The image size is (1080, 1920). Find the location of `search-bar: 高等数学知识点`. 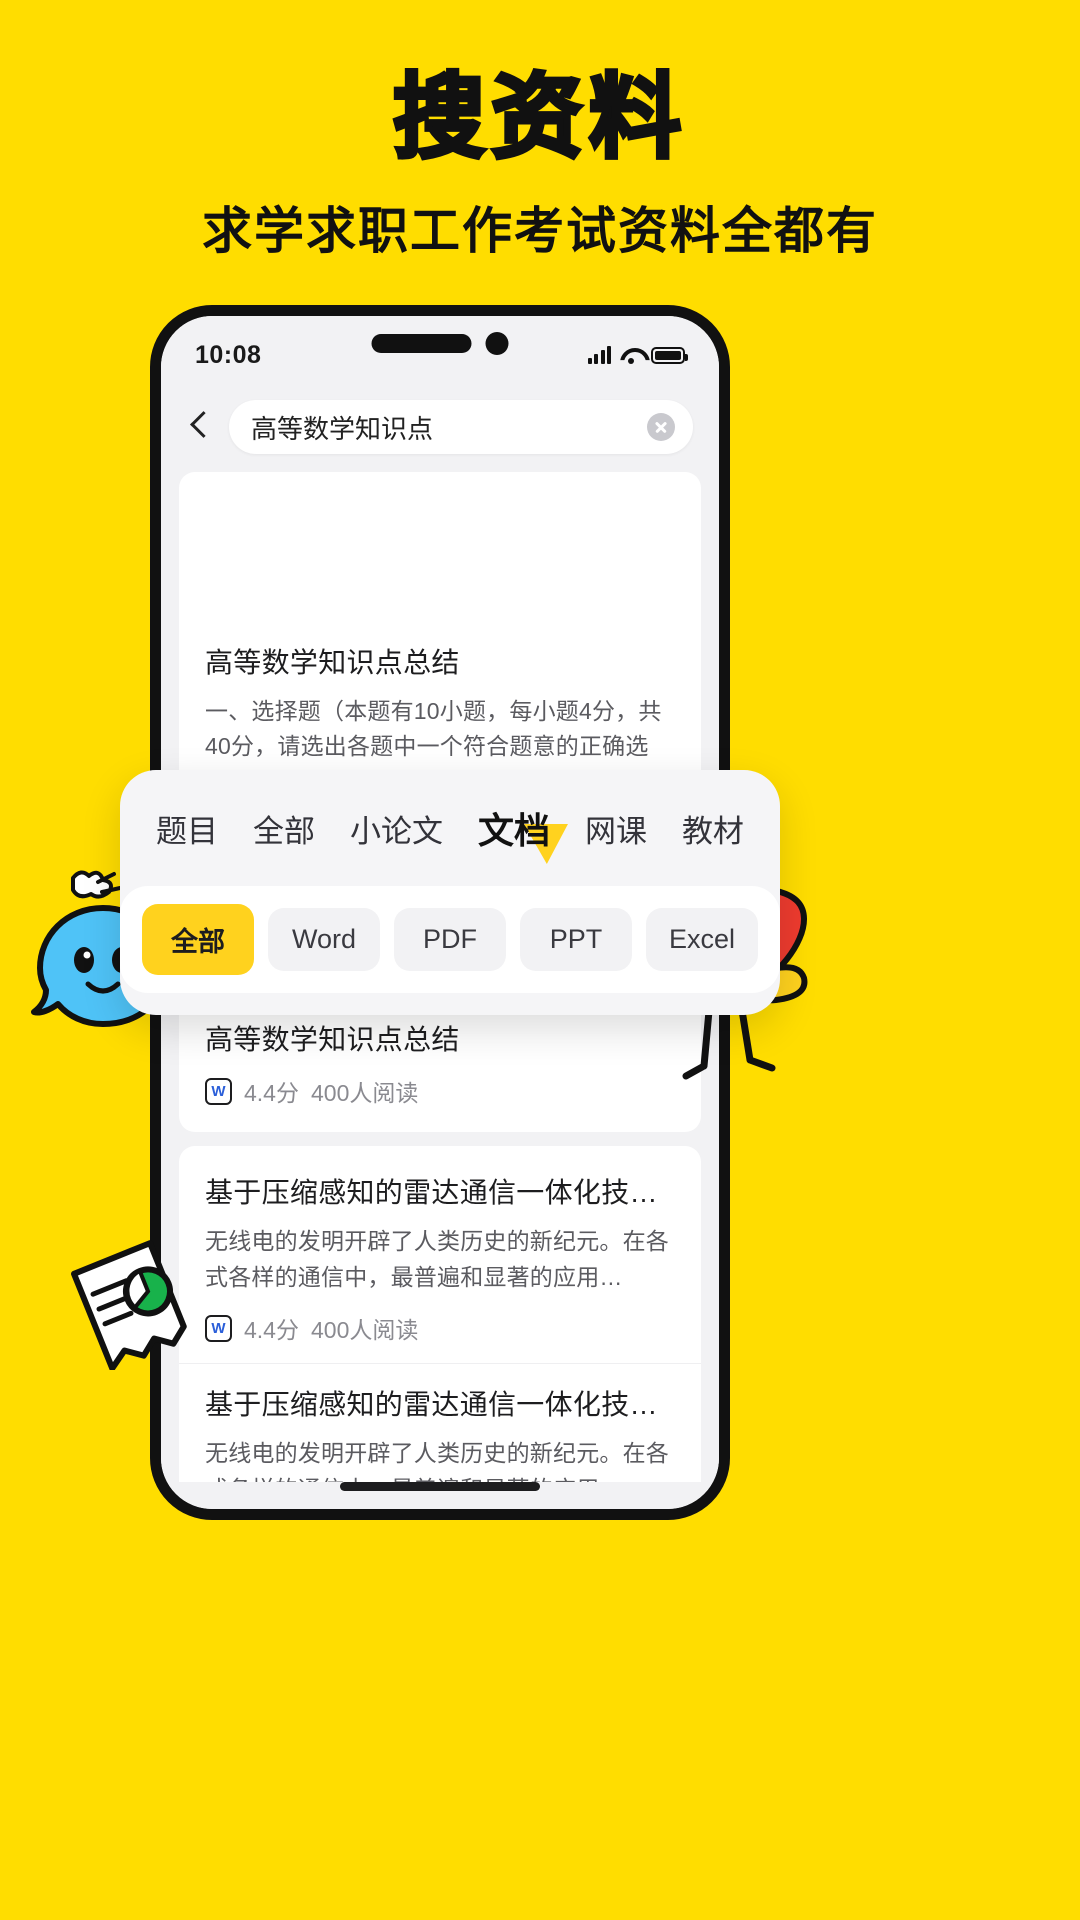

search-bar: 高等数学知识点 is located at coordinates (440, 433).